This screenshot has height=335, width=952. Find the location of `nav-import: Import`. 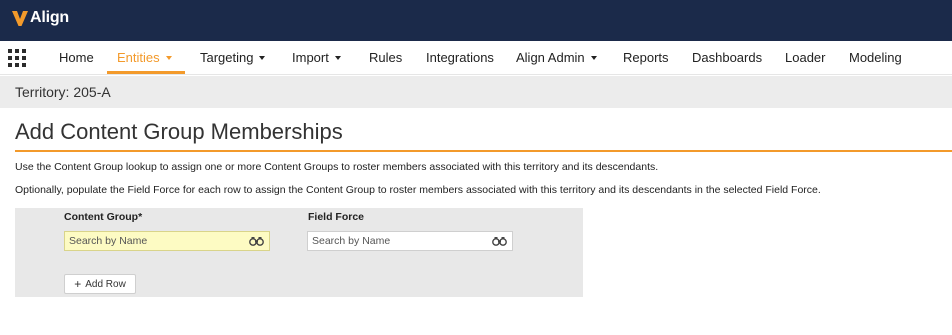

nav-import: Import is located at coordinates (316, 57).